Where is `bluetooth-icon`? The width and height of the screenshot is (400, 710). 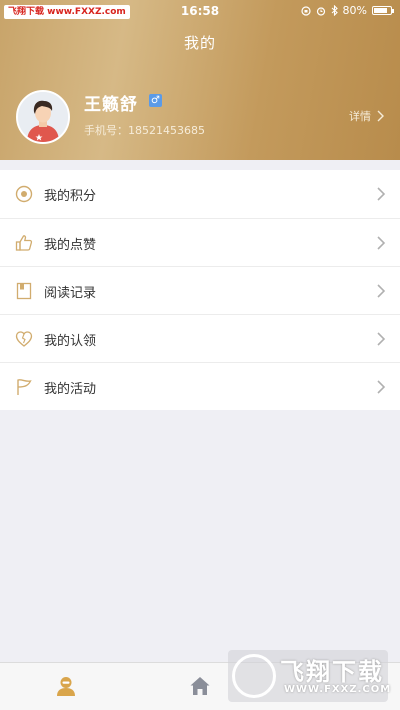
bluetooth-icon is located at coordinates (334, 10).